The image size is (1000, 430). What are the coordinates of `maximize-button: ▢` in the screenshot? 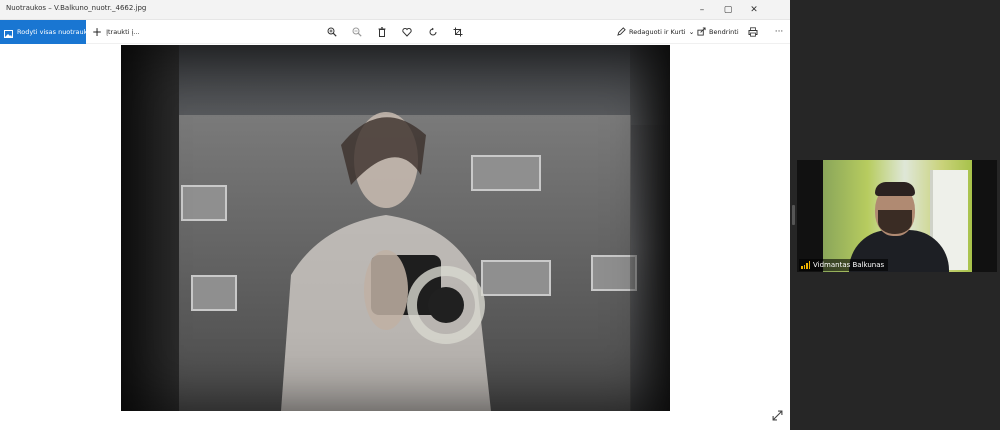 It's located at (728, 10).